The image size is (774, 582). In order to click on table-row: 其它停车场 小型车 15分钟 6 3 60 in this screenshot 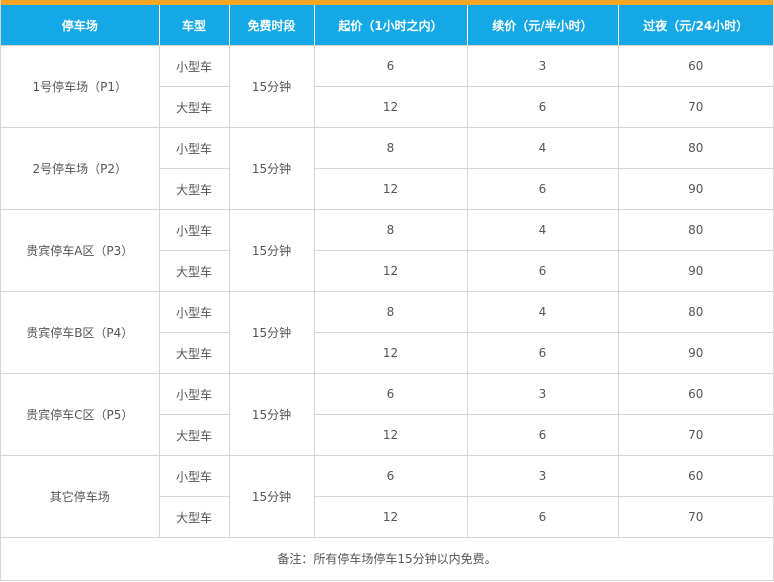, I will do `click(387, 496)`.